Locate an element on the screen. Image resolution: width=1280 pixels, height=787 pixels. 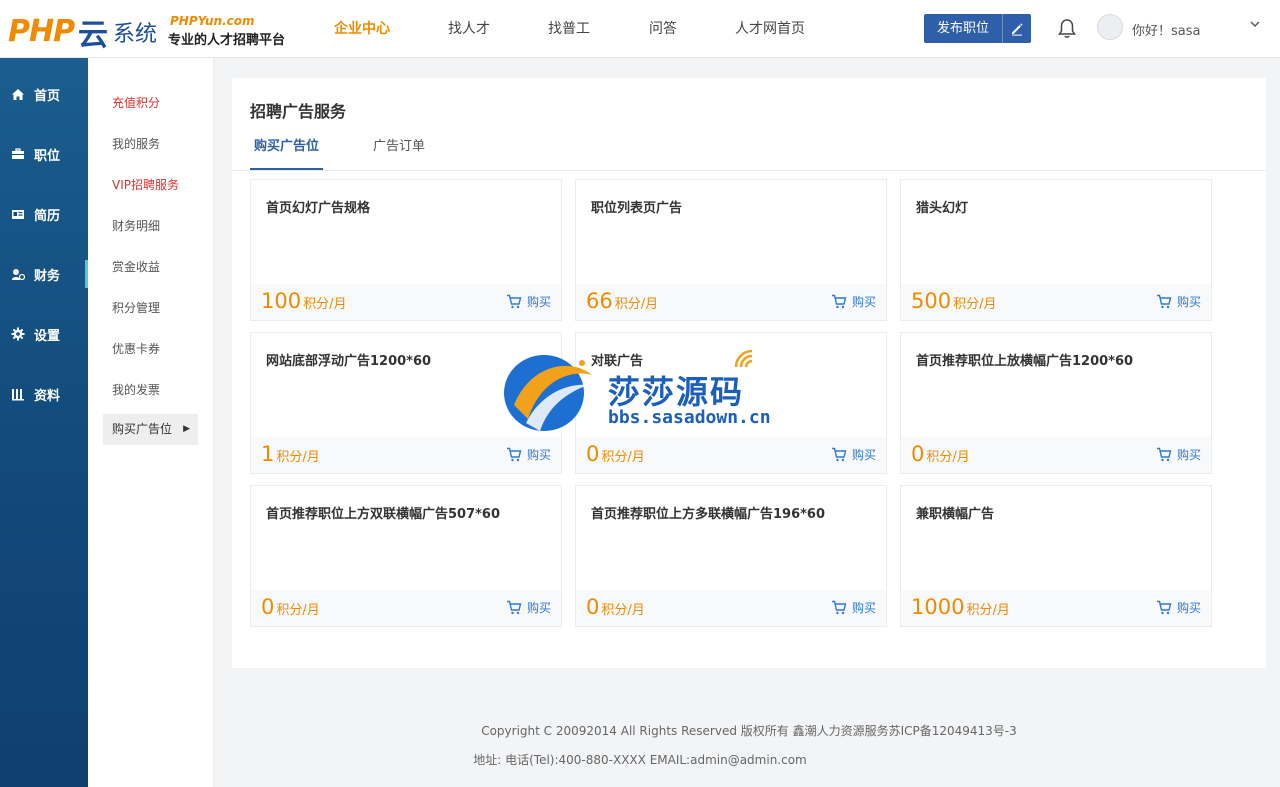
sidebar-item-label: 财务 is located at coordinates (47, 276).